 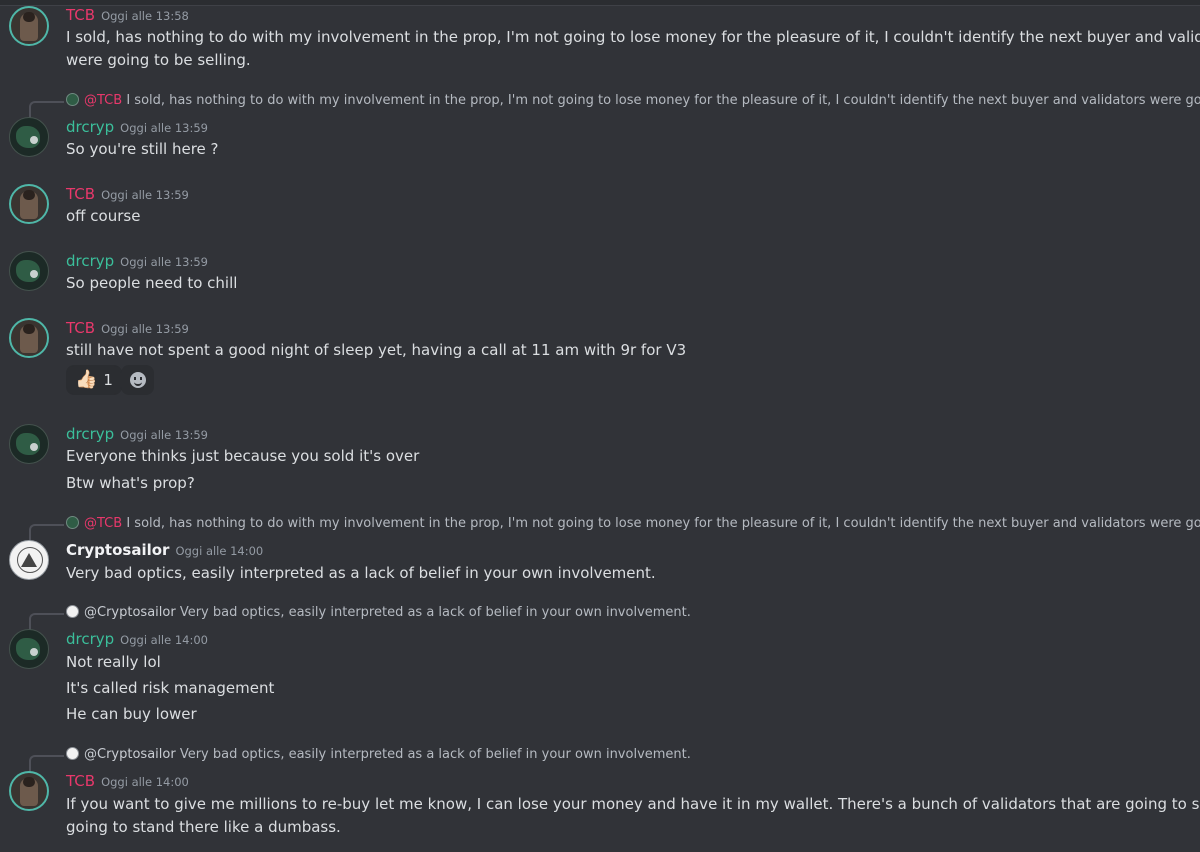 I want to click on message-text: off course, so click(x=103, y=216).